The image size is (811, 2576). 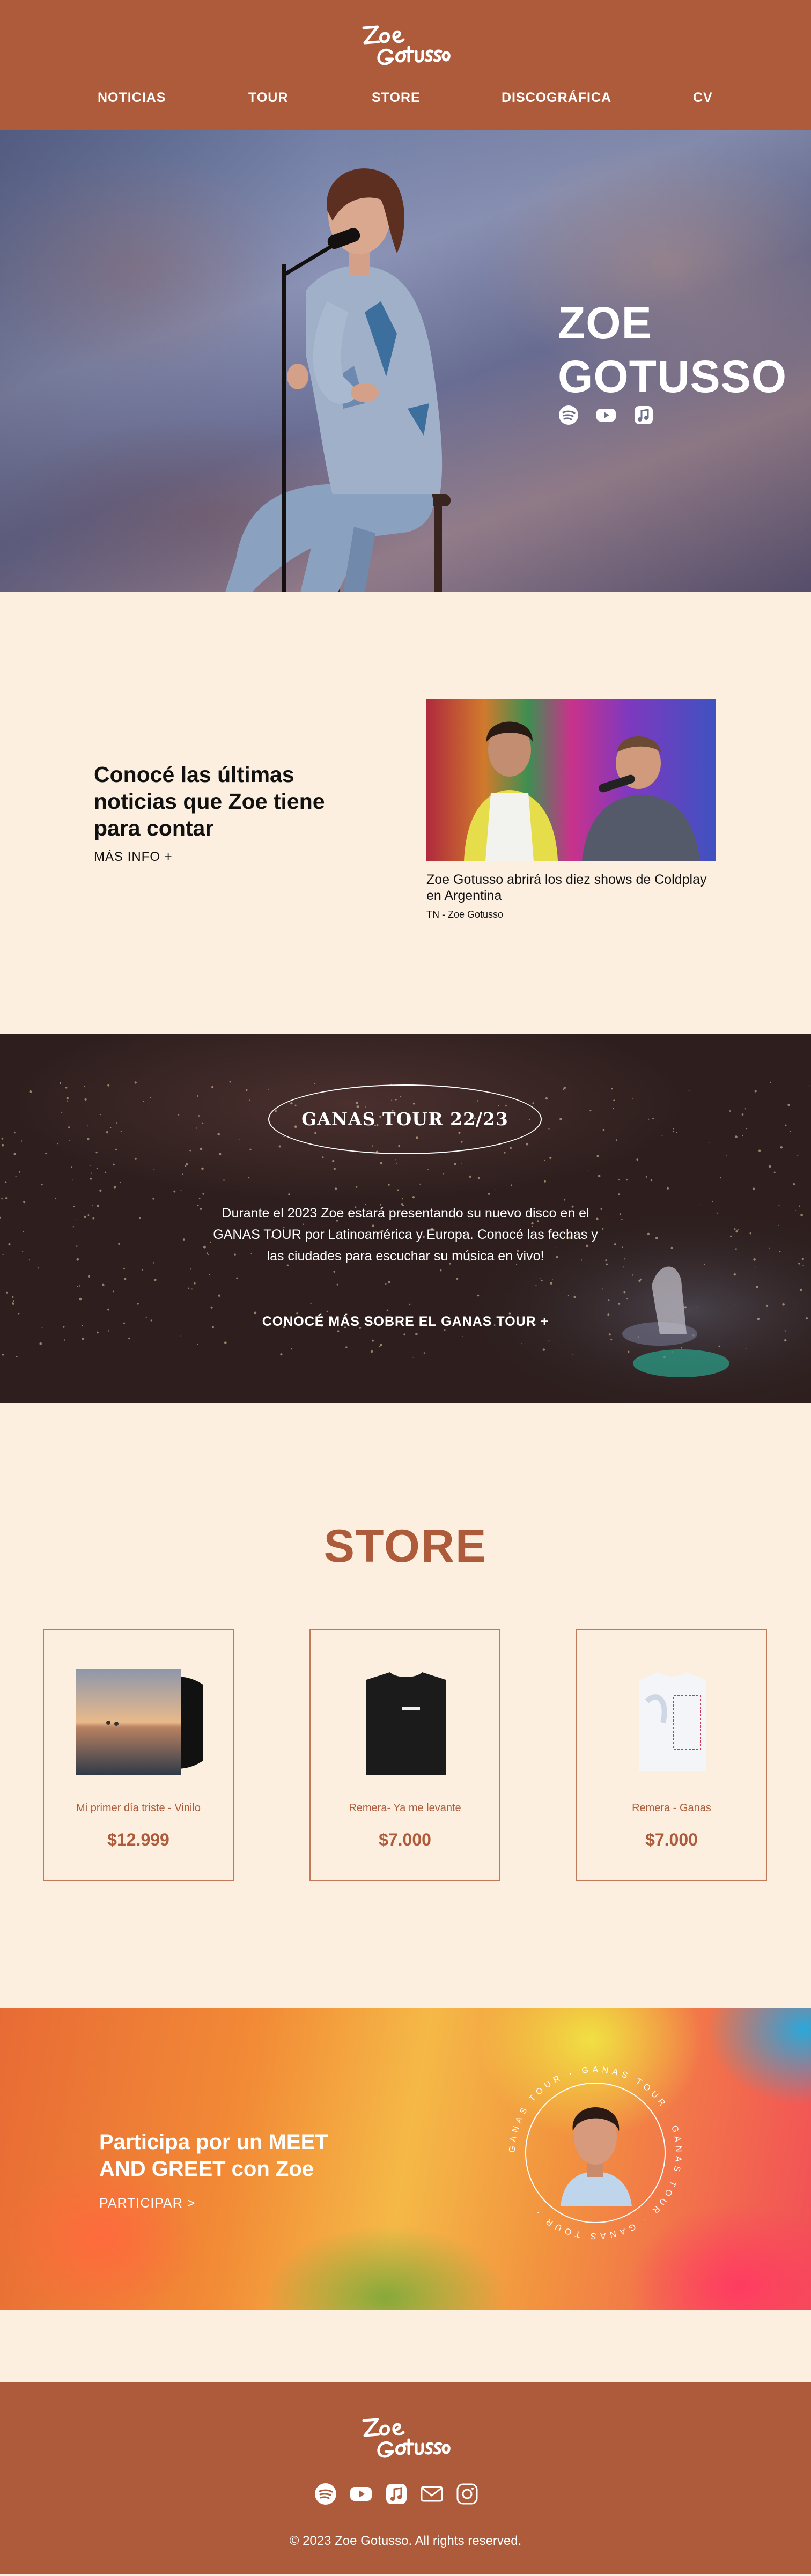 What do you see at coordinates (147, 2203) in the screenshot?
I see `participate-link: PARTICIPAR >` at bounding box center [147, 2203].